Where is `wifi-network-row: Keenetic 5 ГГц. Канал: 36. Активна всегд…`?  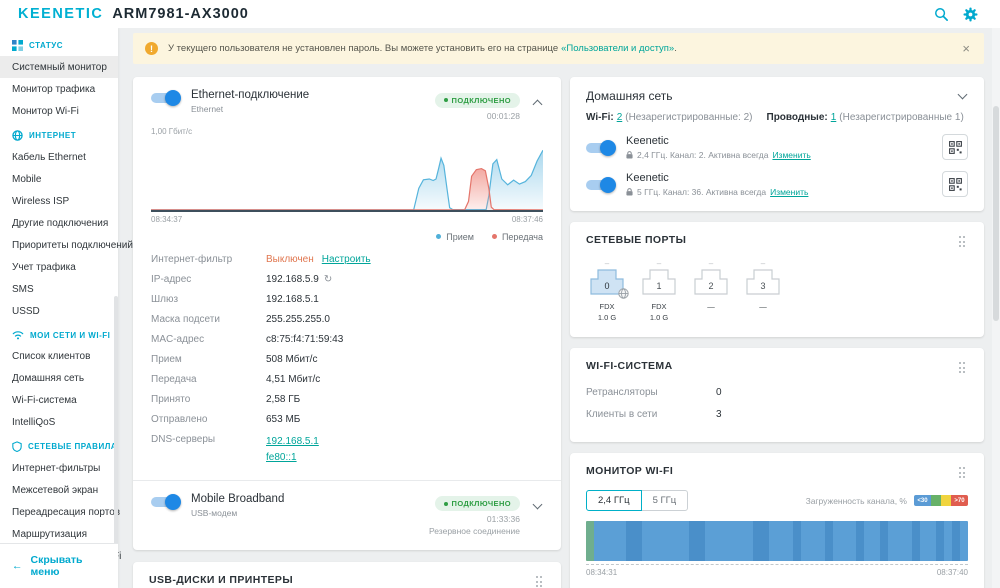 wifi-network-row: Keenetic 5 ГГц. Канал: 36. Активна всегд… is located at coordinates (777, 184).